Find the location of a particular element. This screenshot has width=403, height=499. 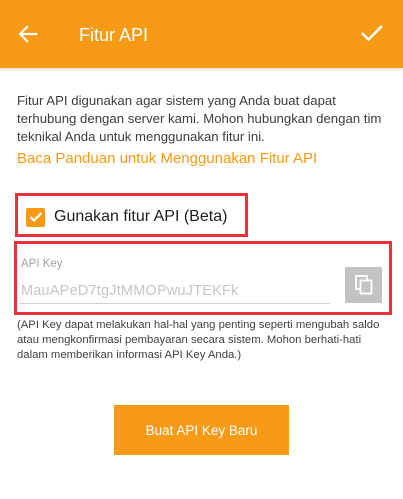

guide-link: Baca Panduan untuk Menggunakan Fitur API is located at coordinates (167, 159).